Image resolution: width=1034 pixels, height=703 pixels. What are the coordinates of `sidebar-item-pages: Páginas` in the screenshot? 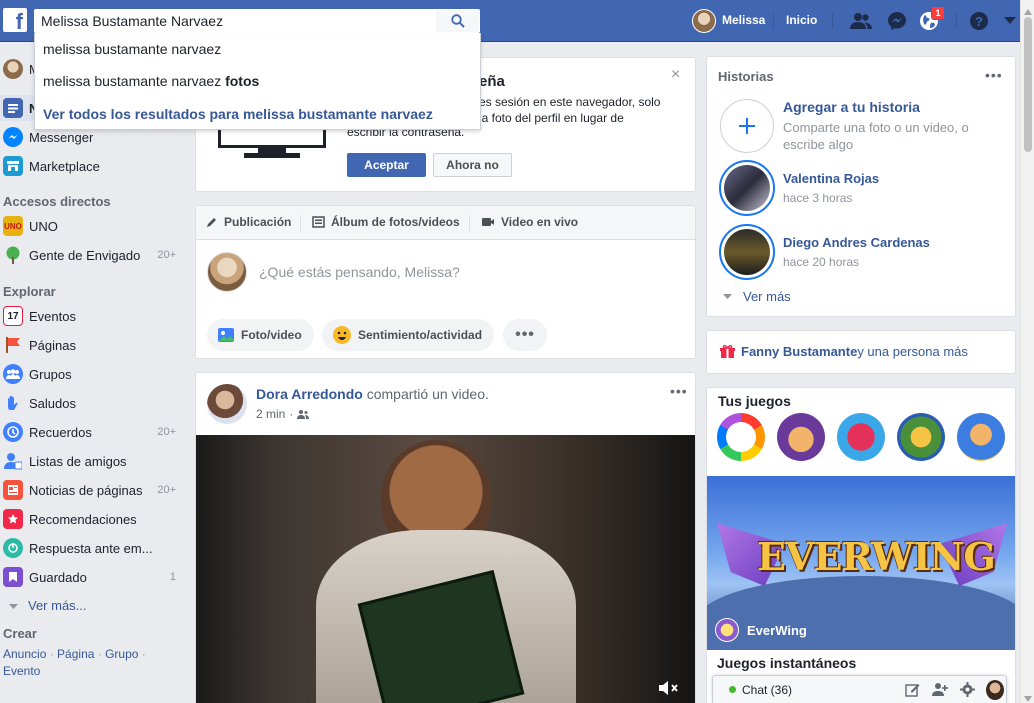 It's located at (92, 345).